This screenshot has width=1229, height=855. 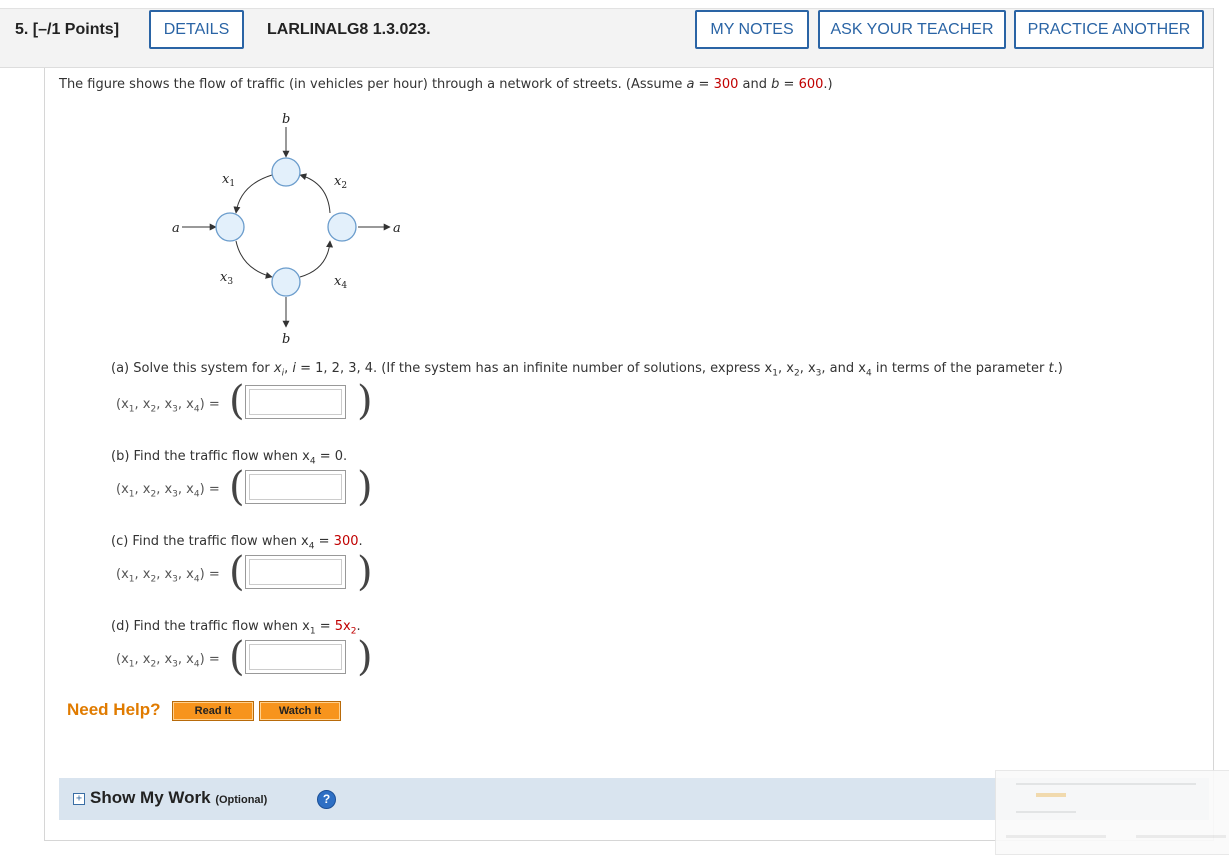 What do you see at coordinates (79, 799) in the screenshot?
I see `expand-icon: +` at bounding box center [79, 799].